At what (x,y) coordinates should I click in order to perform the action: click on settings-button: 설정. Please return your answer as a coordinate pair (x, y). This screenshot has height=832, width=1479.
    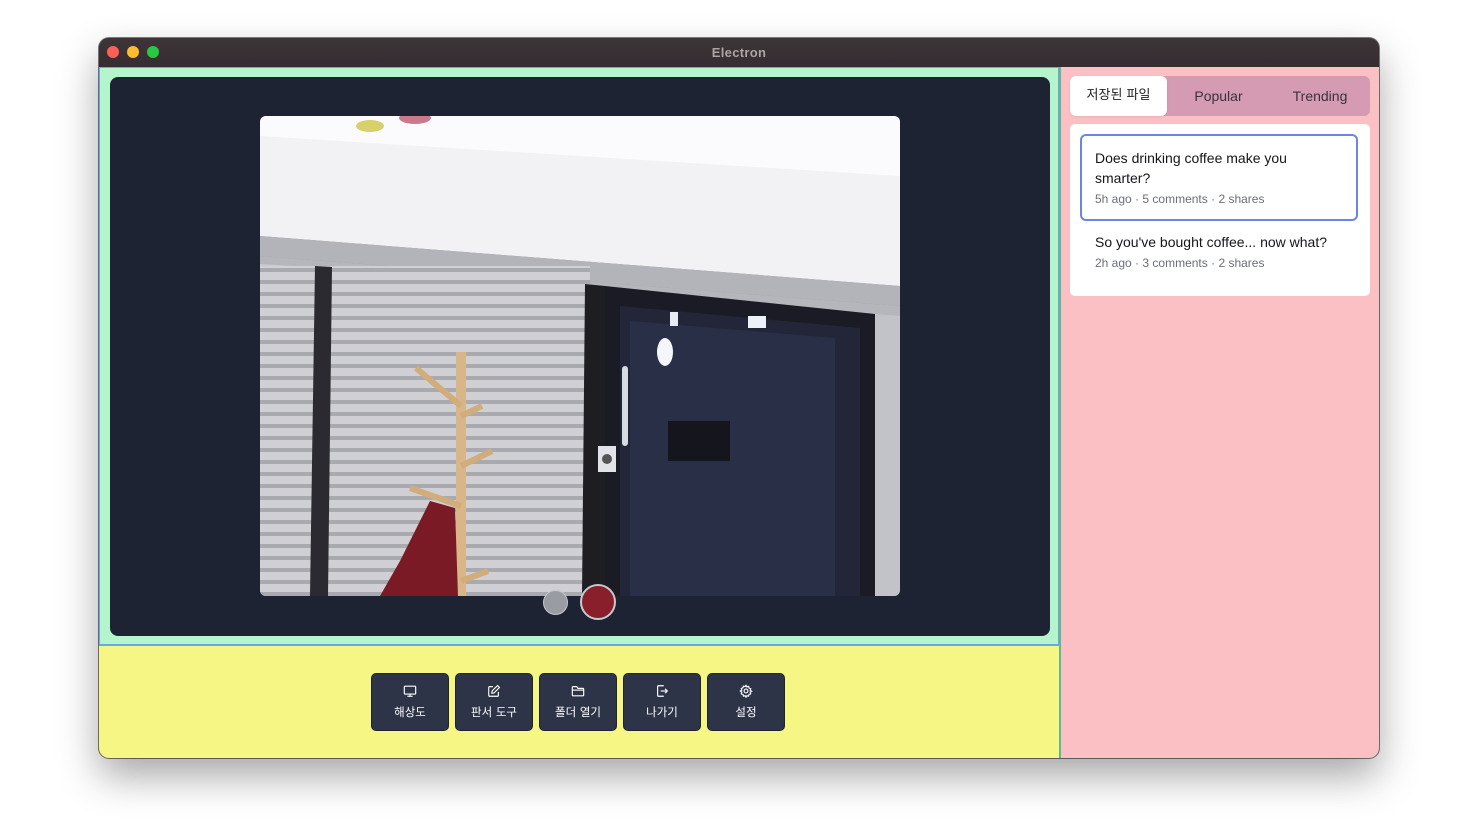
    Looking at the image, I should click on (746, 702).